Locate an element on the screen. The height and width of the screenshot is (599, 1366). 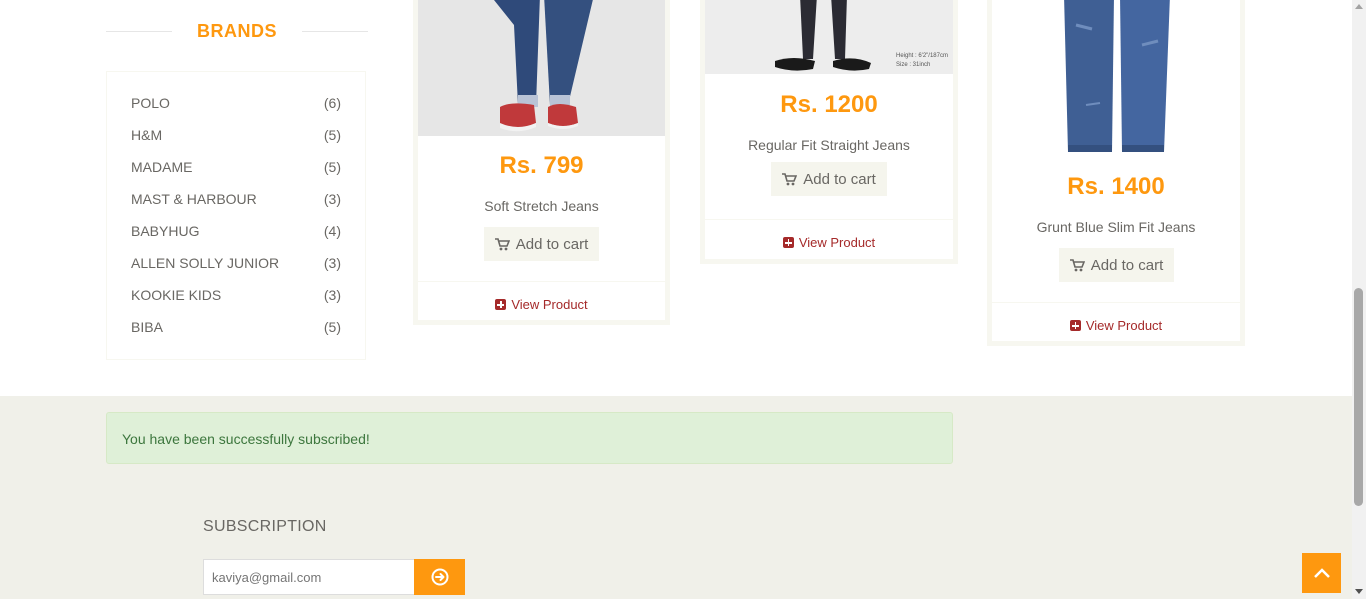
subscription-success-alert: You have been successfully subscribed! is located at coordinates (529, 438).